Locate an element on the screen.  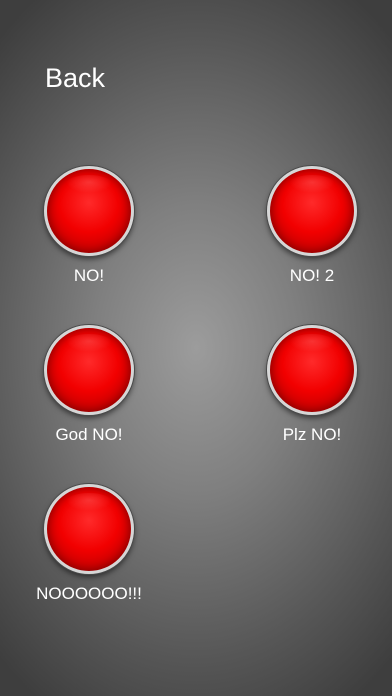
sound-label: NO! is located at coordinates (89, 275).